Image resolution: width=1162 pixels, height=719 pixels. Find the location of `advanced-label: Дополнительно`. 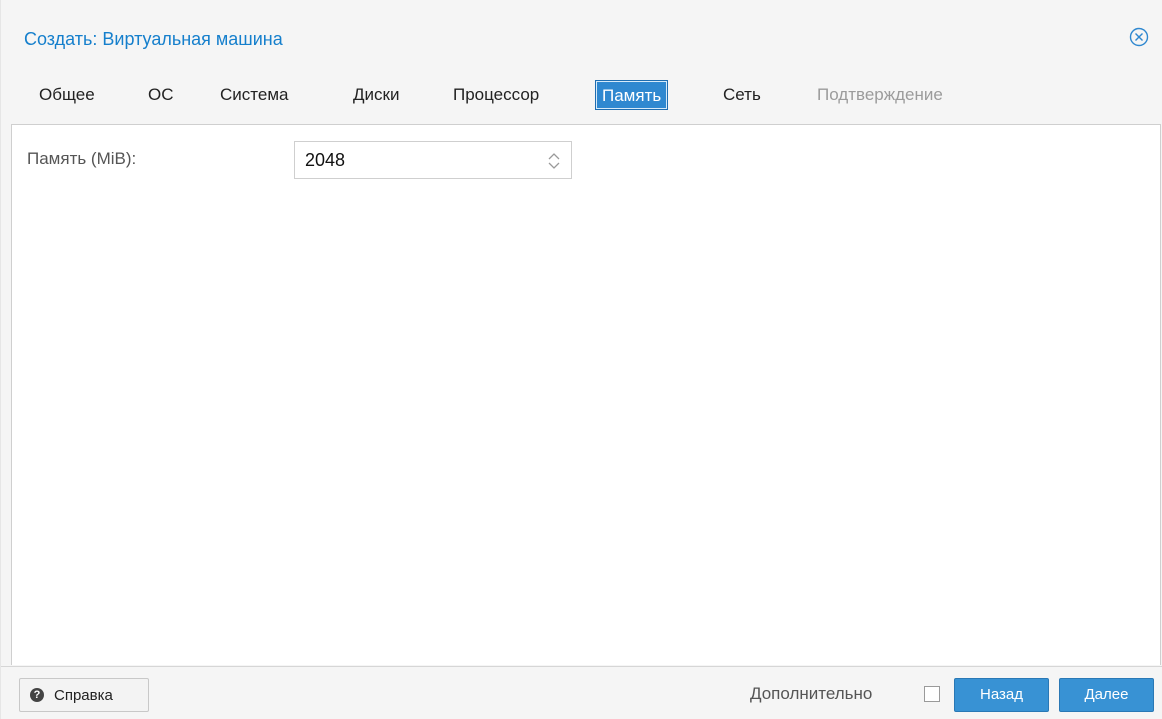

advanced-label: Дополнительно is located at coordinates (811, 693).